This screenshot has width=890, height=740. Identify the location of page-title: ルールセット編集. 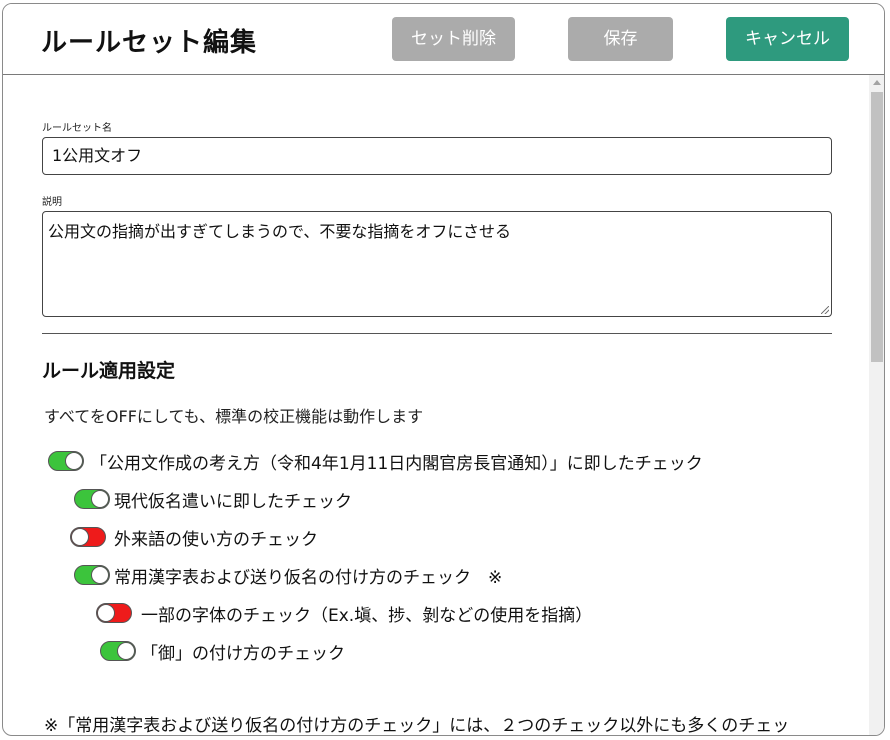
(149, 43).